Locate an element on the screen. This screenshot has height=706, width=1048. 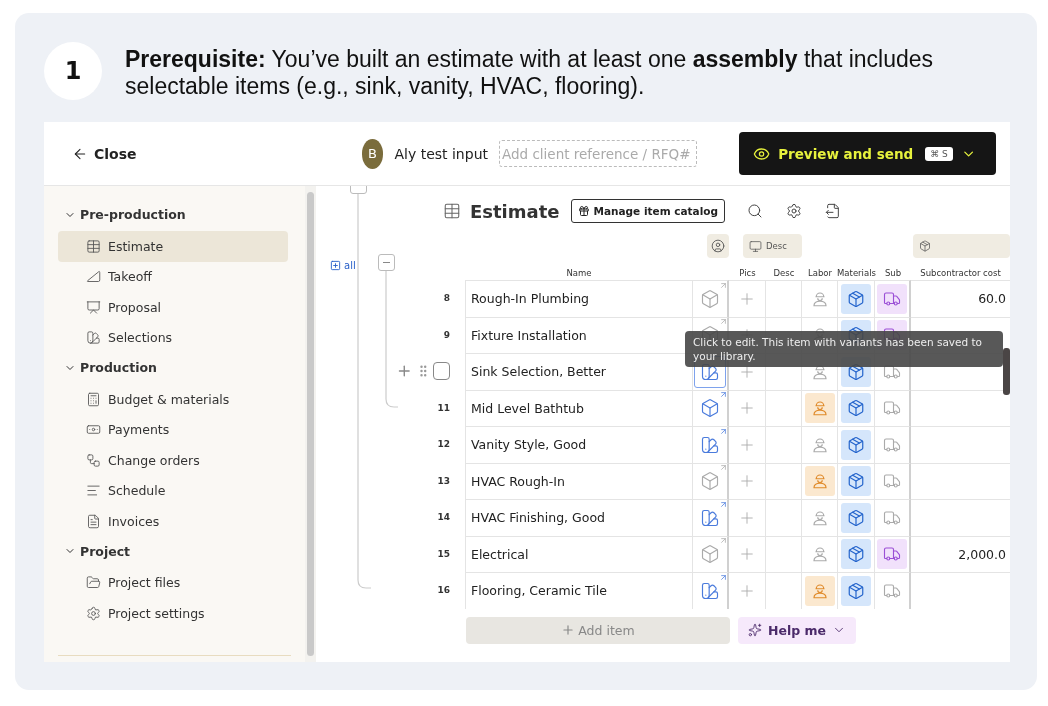
table-cell: Vanity Style, Good is located at coordinates (579, 444).